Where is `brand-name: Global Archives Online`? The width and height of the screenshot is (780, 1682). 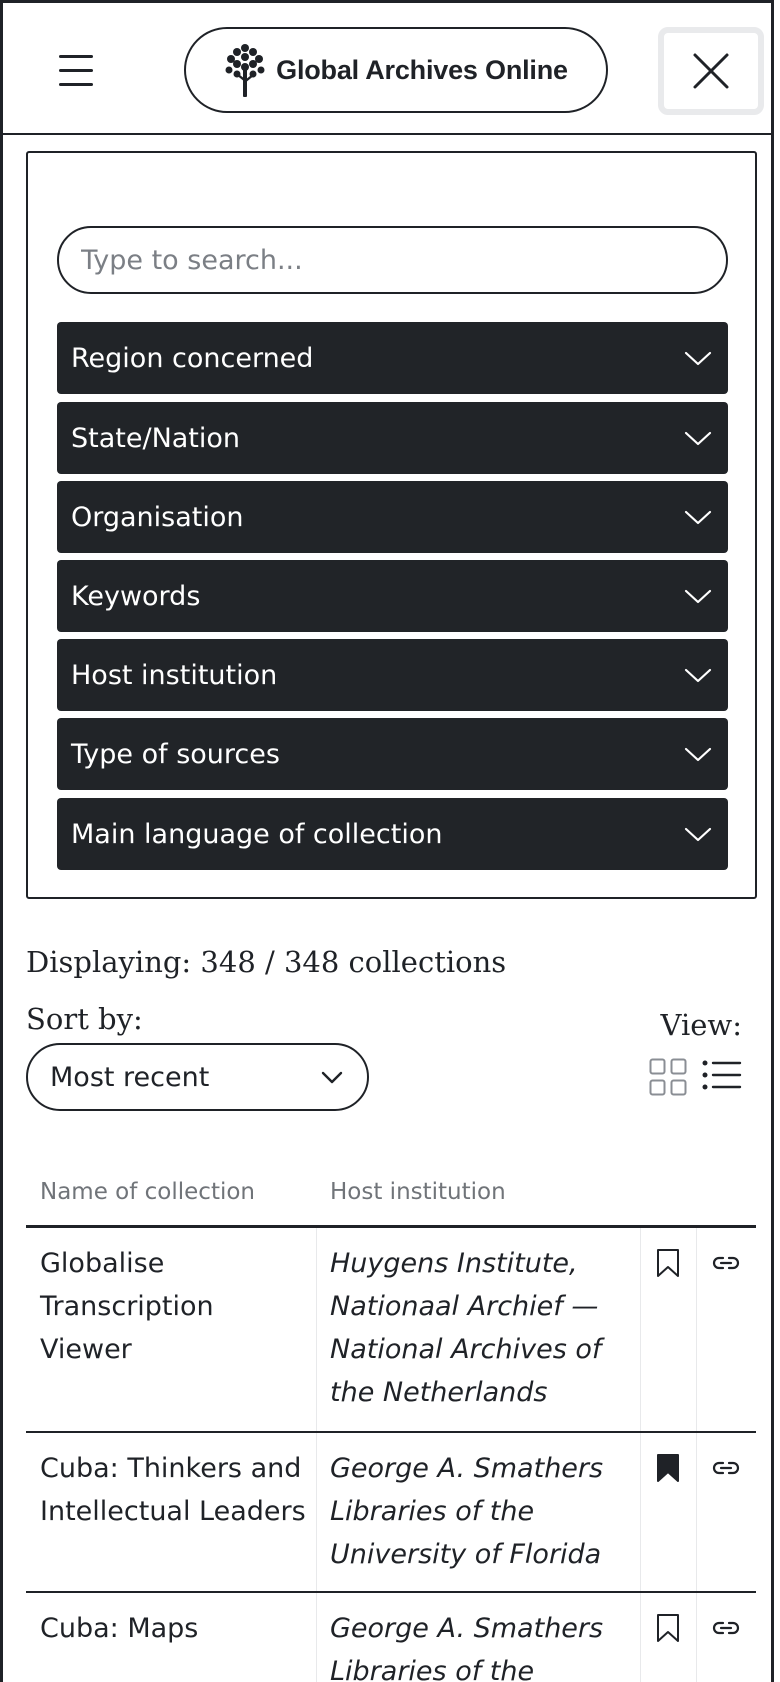
brand-name: Global Archives Online is located at coordinates (422, 69).